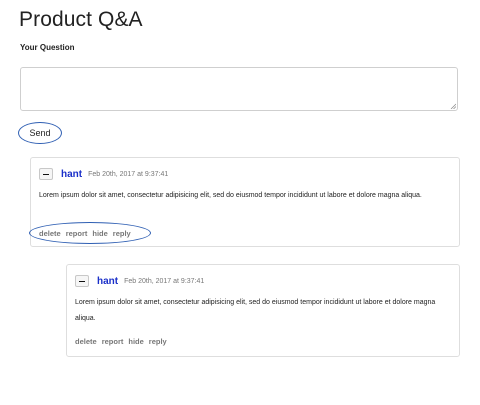 The image size is (480, 405). What do you see at coordinates (47, 47) in the screenshot?
I see `question-label: Your Question` at bounding box center [47, 47].